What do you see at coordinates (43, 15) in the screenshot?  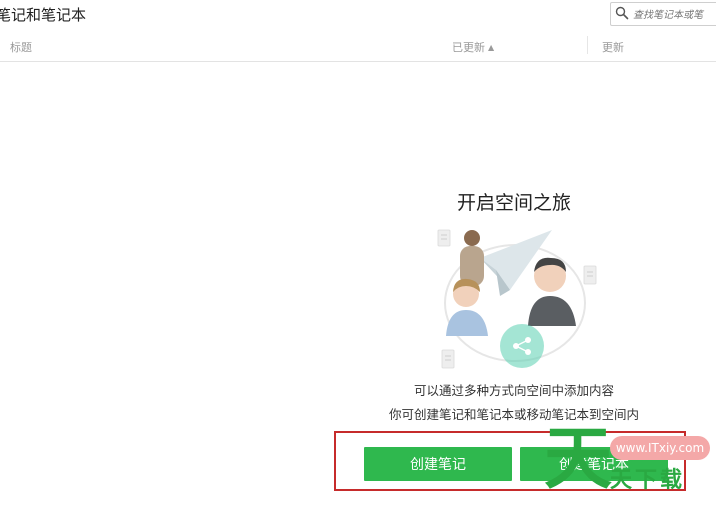 I see `page-title: 笔记和笔记本` at bounding box center [43, 15].